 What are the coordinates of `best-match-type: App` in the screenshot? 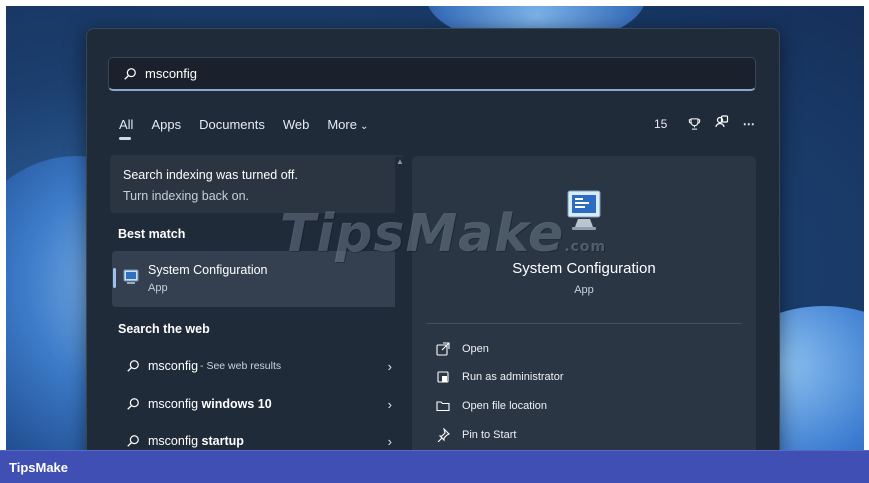 It's located at (158, 288).